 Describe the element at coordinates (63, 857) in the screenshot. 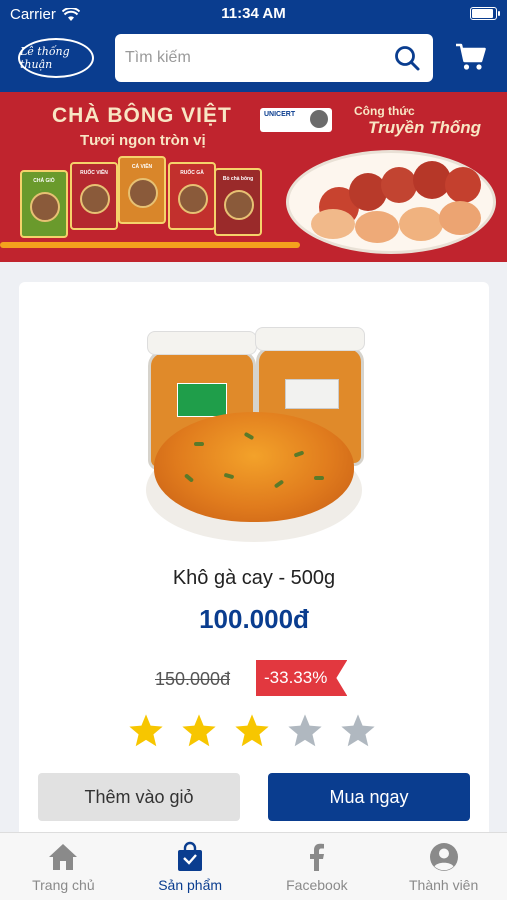

I see `home-icon` at that location.